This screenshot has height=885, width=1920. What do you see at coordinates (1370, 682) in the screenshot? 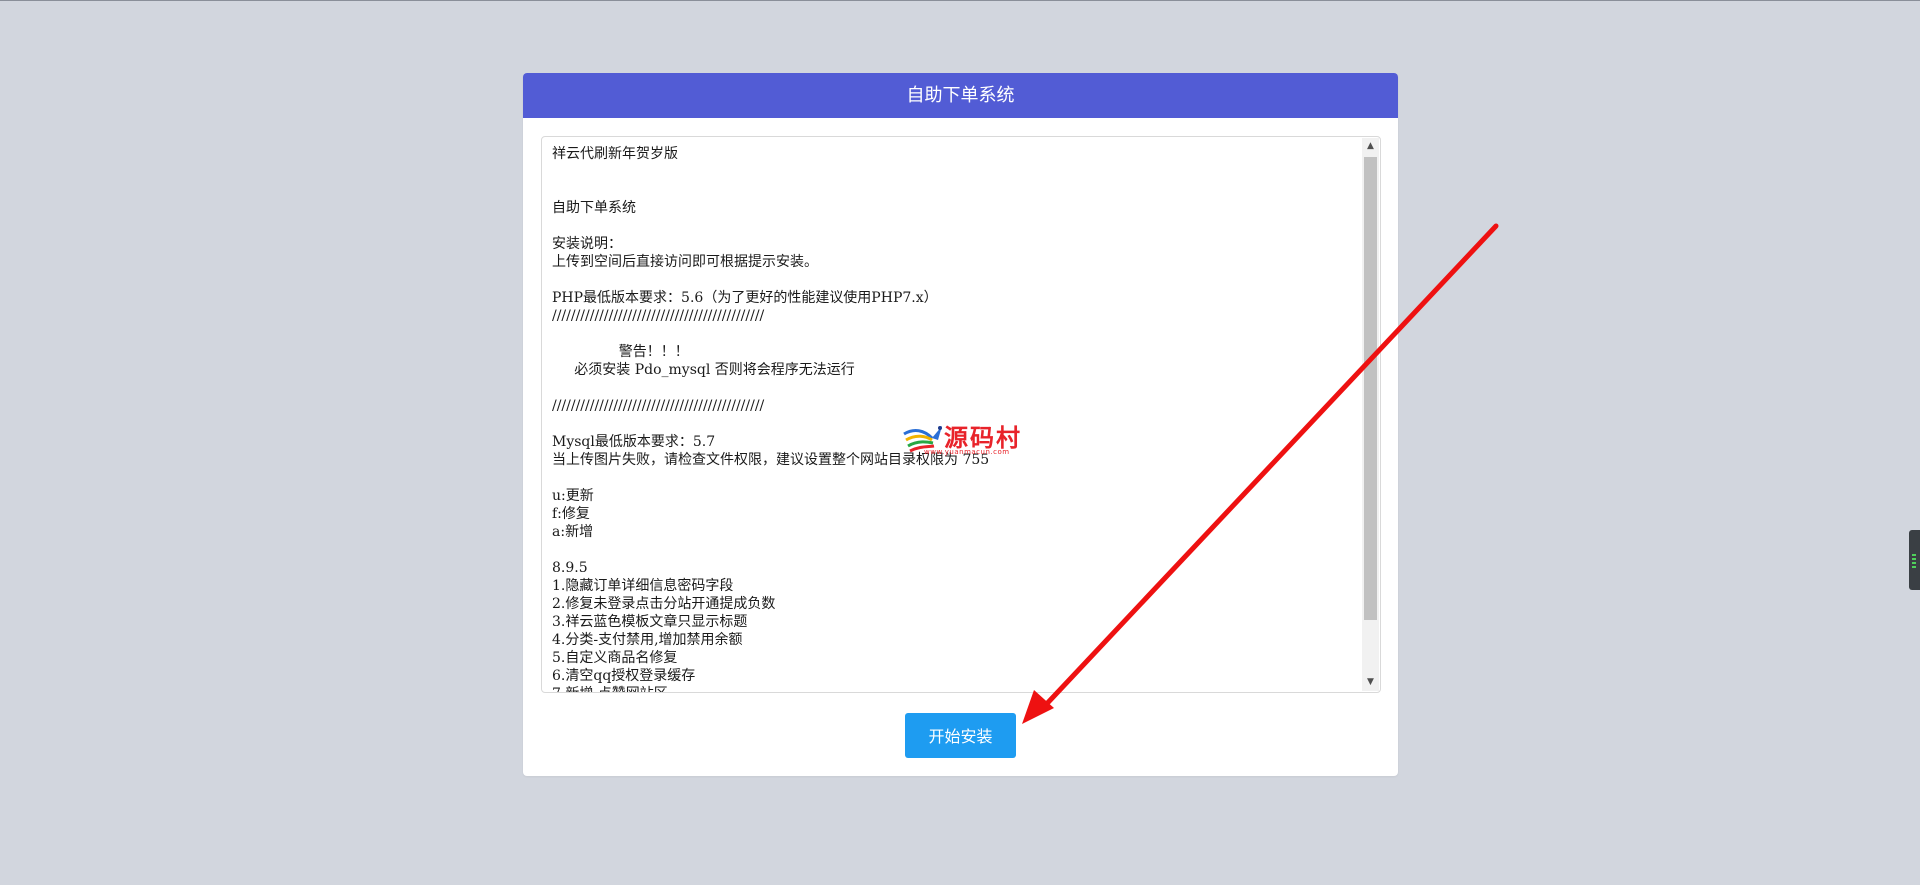
I see `scroll-down-arrow-icon: ▼` at bounding box center [1370, 682].